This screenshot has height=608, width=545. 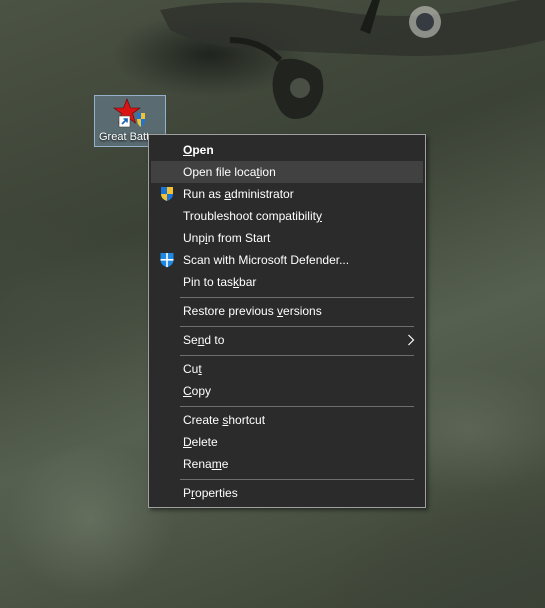 What do you see at coordinates (252, 311) in the screenshot?
I see `menu-item-label: Restore previous versions` at bounding box center [252, 311].